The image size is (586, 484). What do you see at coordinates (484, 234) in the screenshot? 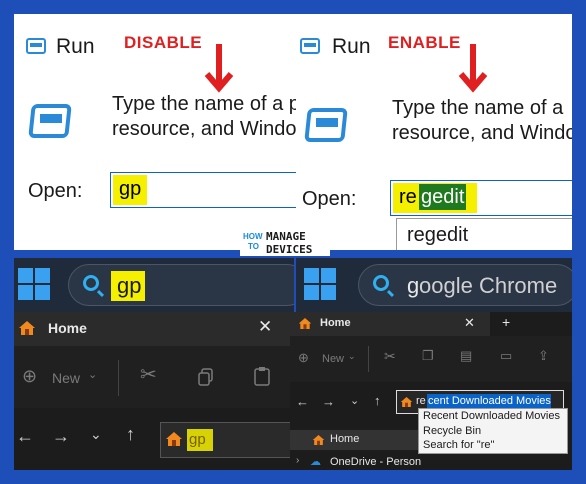
I see `autocomplete-dropdown: regedit` at bounding box center [484, 234].